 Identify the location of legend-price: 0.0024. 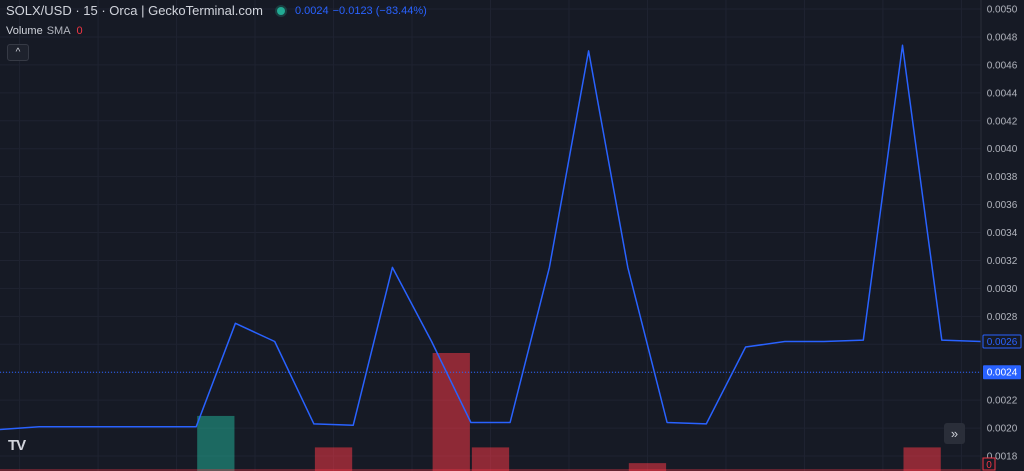
(311, 10).